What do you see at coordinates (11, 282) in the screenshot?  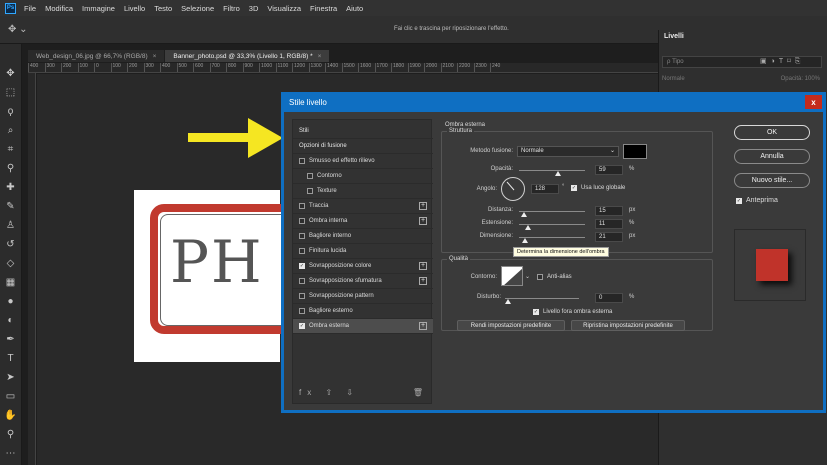 I see `gradient-icon: ▦` at bounding box center [11, 282].